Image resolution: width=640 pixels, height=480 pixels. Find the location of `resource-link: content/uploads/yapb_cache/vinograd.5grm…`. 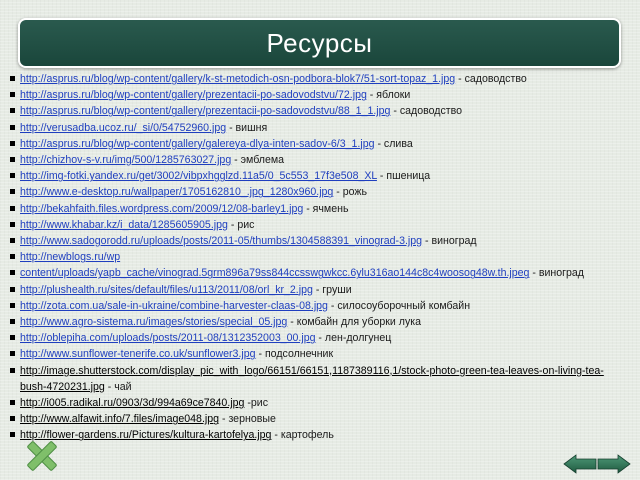

resource-link: content/uploads/yapb_cache/vinograd.5grm… is located at coordinates (274, 273).